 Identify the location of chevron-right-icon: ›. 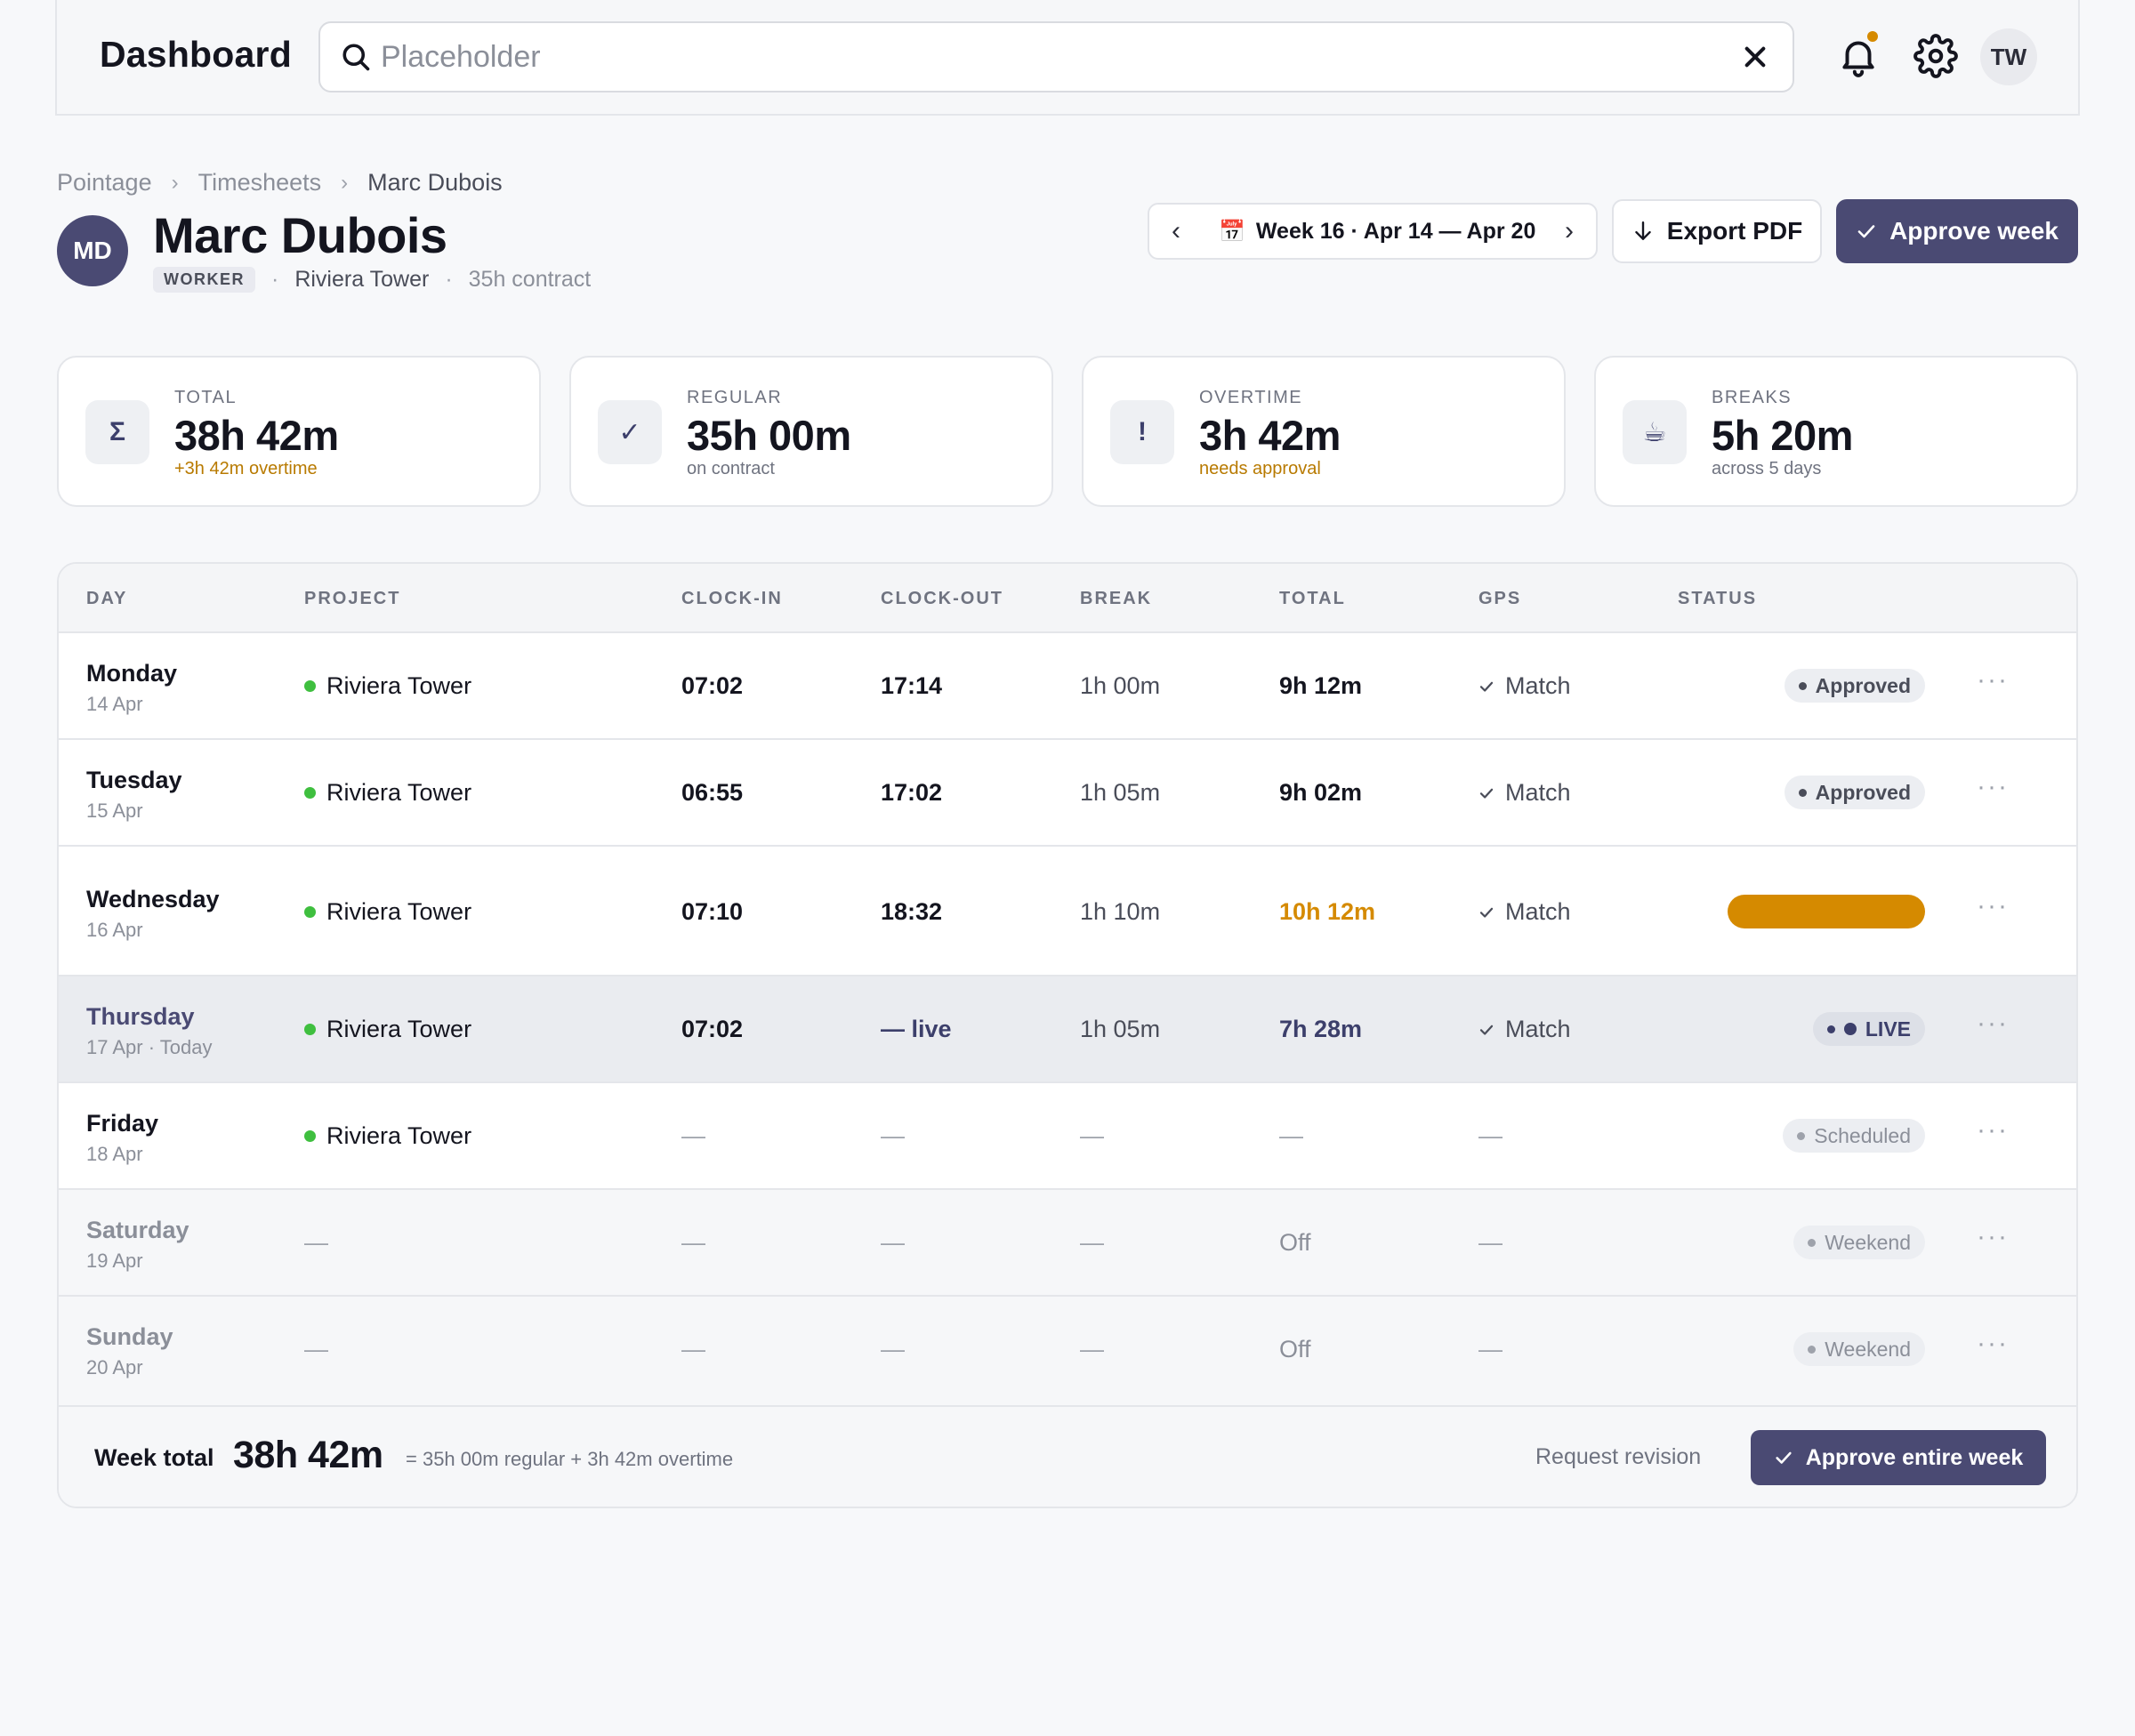
(1569, 231).